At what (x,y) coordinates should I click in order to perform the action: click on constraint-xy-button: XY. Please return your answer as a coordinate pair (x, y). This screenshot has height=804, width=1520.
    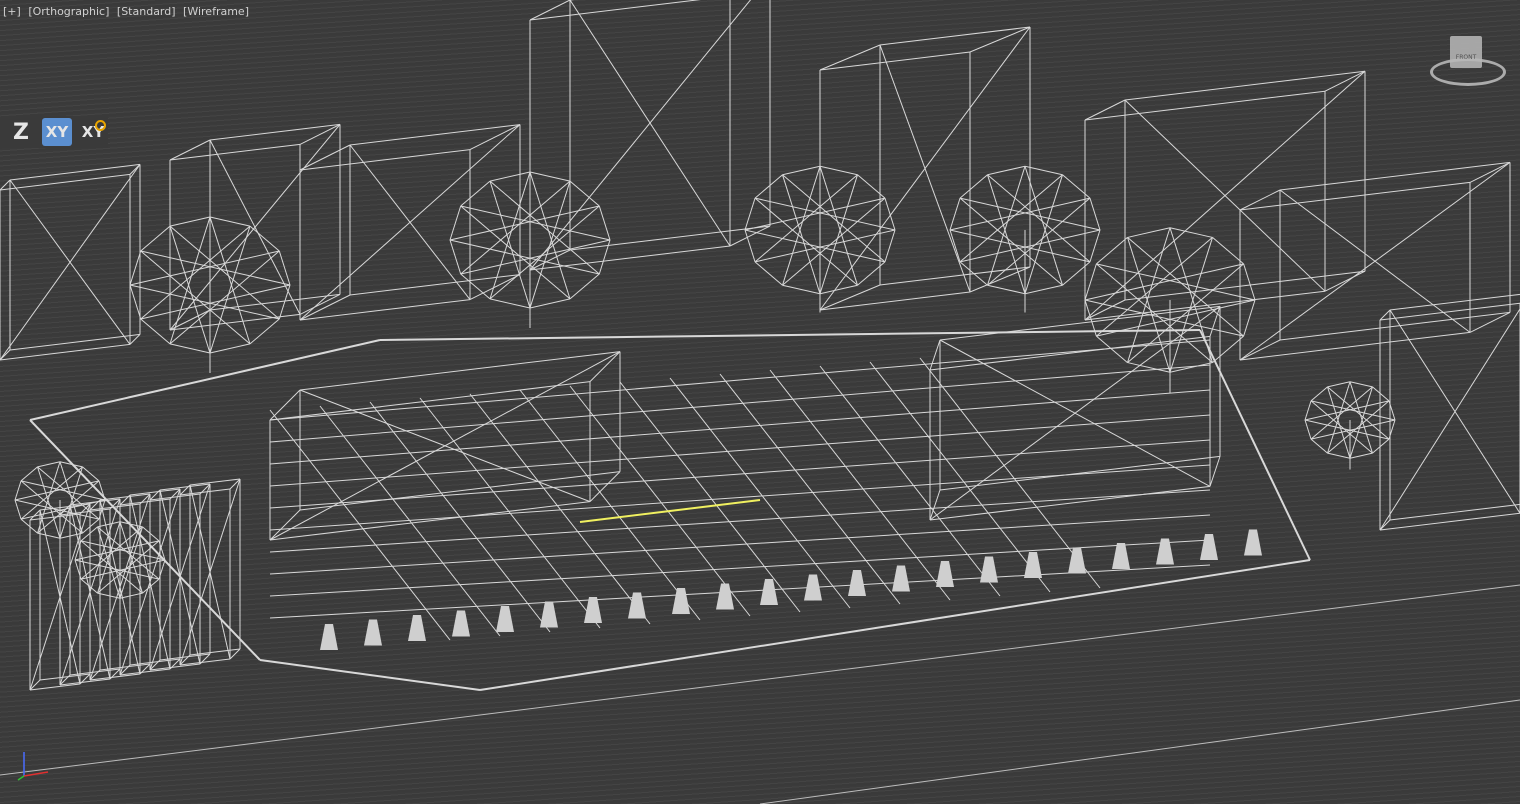
    Looking at the image, I should click on (57, 132).